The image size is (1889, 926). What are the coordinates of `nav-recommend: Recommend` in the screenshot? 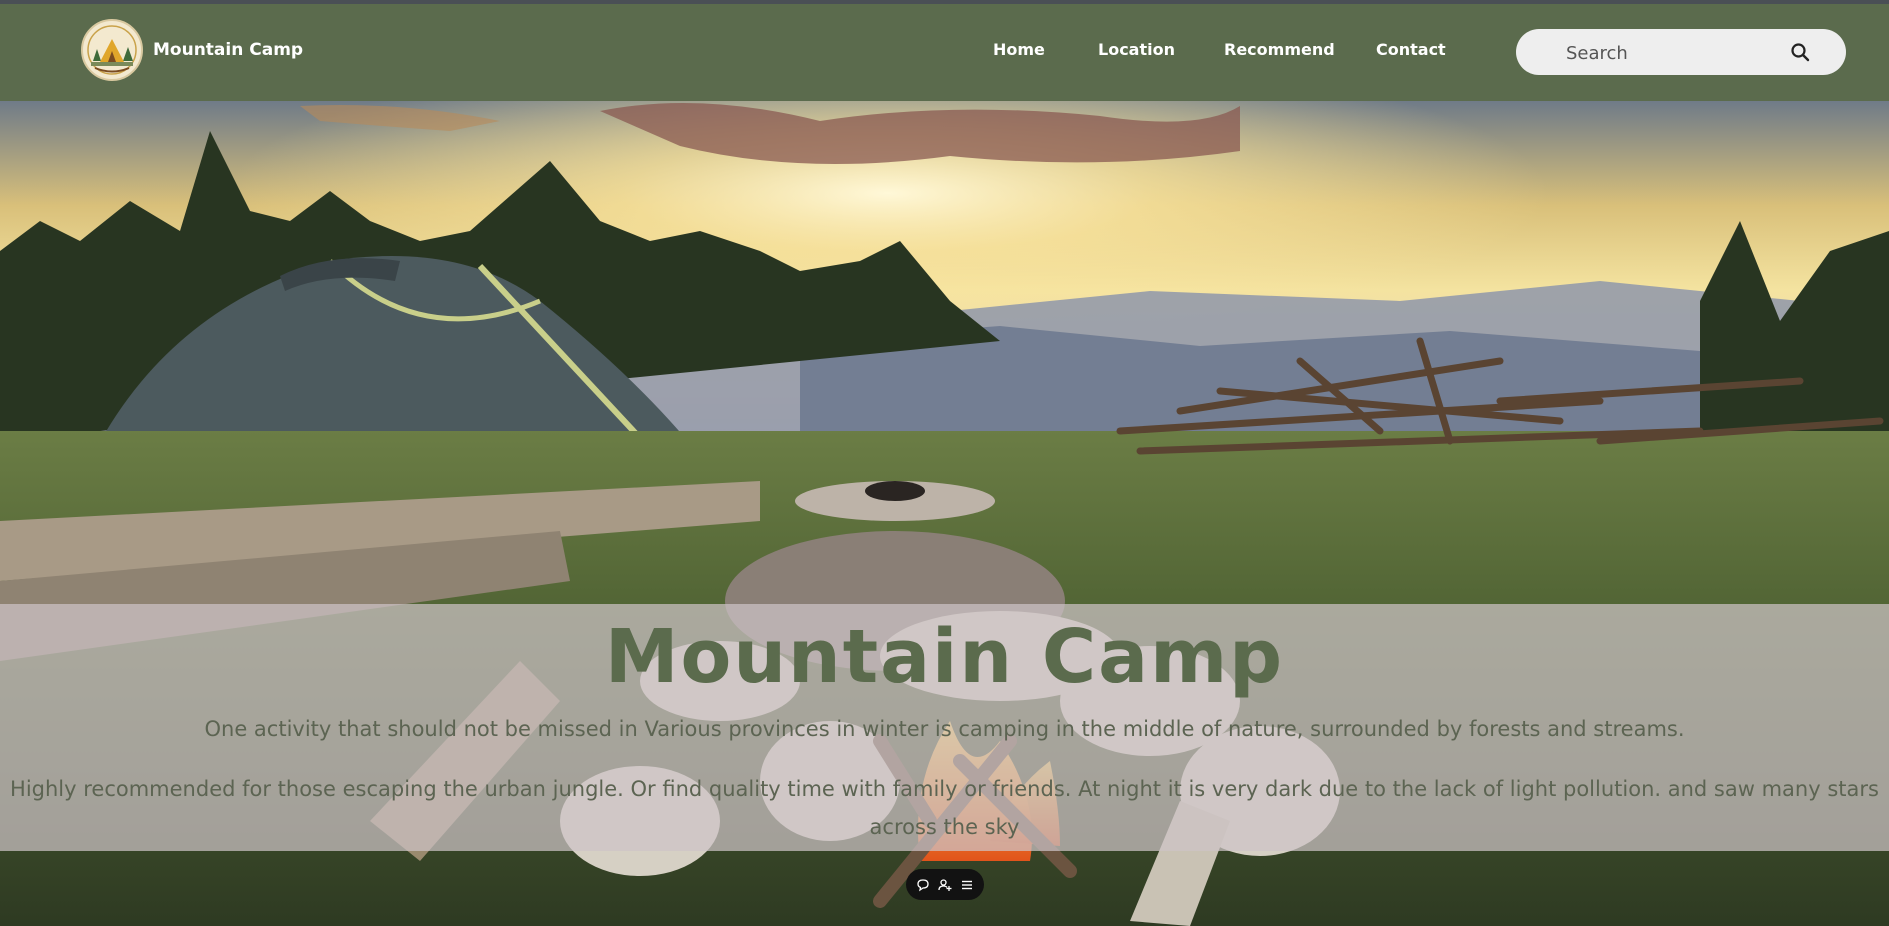 It's located at (1279, 49).